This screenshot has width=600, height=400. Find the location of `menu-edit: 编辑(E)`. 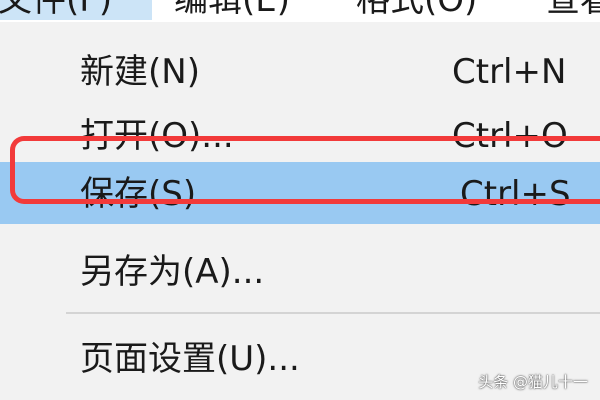

menu-edit: 编辑(E) is located at coordinates (232, 10).